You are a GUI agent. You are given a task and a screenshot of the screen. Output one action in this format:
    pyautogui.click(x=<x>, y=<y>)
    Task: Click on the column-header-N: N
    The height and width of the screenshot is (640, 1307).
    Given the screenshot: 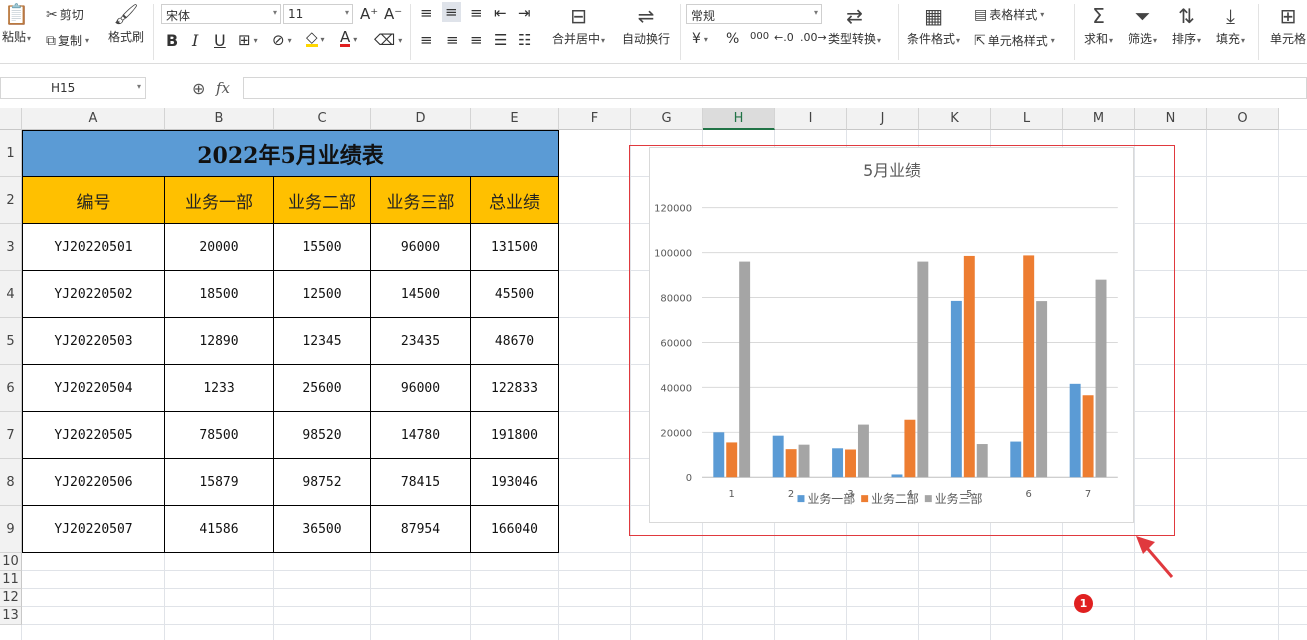 What is the action you would take?
    pyautogui.click(x=1171, y=119)
    